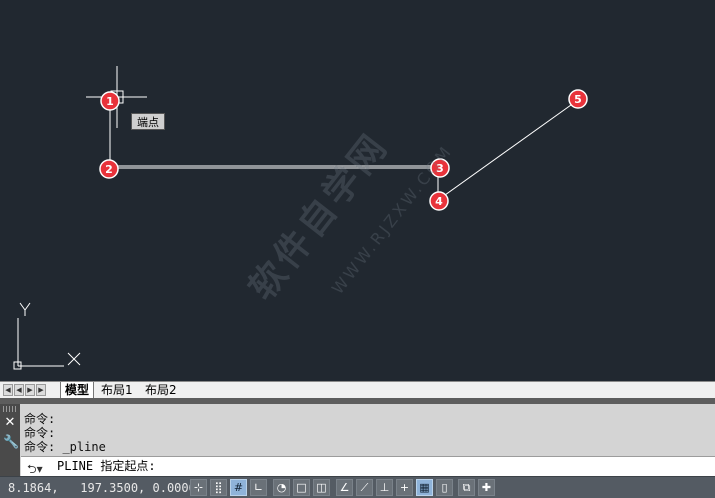  Describe the element at coordinates (77, 390) in the screenshot. I see `tab-model: 模型` at that location.